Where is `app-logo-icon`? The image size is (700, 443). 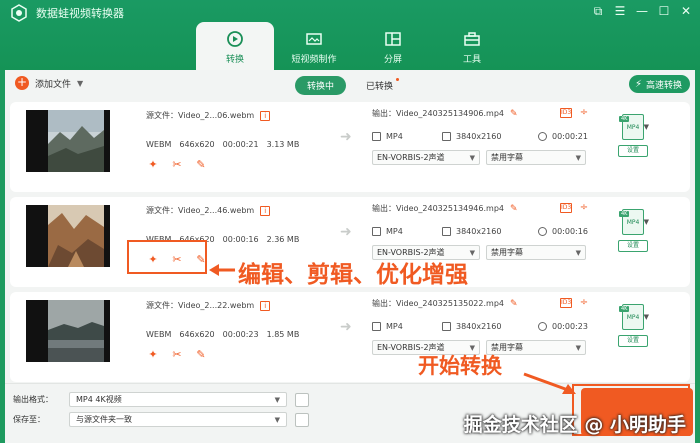
app-logo-icon is located at coordinates (19, 13).